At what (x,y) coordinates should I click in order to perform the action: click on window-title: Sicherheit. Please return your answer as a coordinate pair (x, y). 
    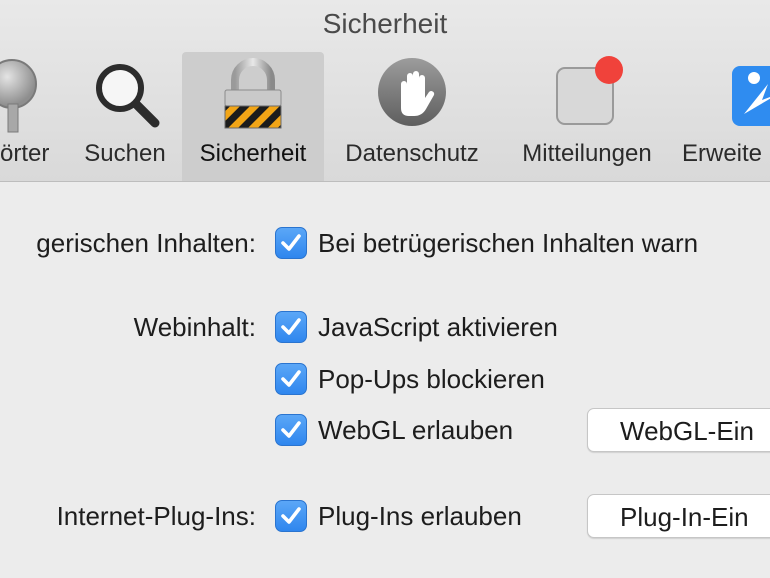
    Looking at the image, I should click on (385, 23).